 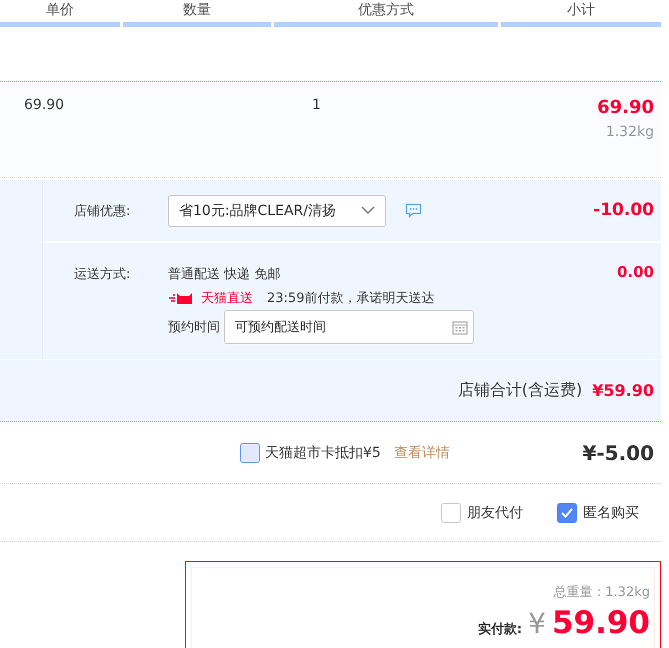 I want to click on field-label: 店铺优惠:, so click(x=103, y=211).